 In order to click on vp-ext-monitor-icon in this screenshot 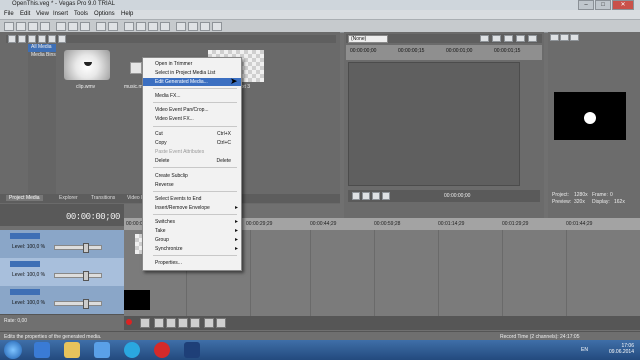, I will do `click(564, 37)`.